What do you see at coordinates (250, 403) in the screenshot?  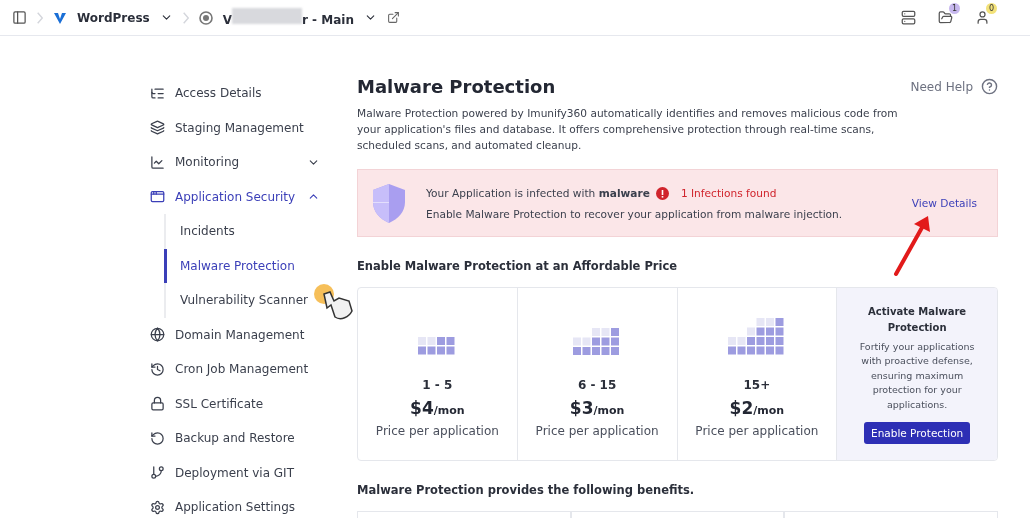 I see `sidebar-item: SSL Certificate` at bounding box center [250, 403].